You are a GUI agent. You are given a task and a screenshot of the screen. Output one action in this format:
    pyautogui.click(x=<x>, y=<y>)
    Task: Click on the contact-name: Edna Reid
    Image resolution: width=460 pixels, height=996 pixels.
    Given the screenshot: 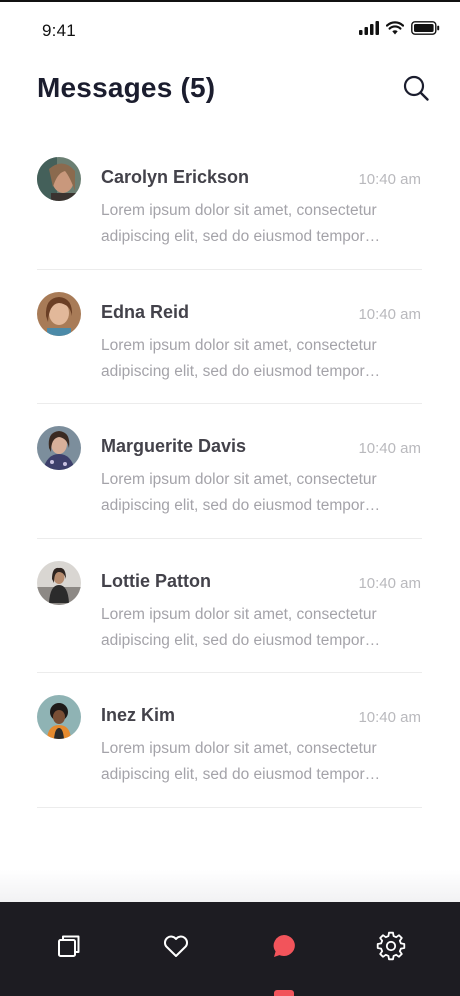 What is the action you would take?
    pyautogui.click(x=145, y=311)
    